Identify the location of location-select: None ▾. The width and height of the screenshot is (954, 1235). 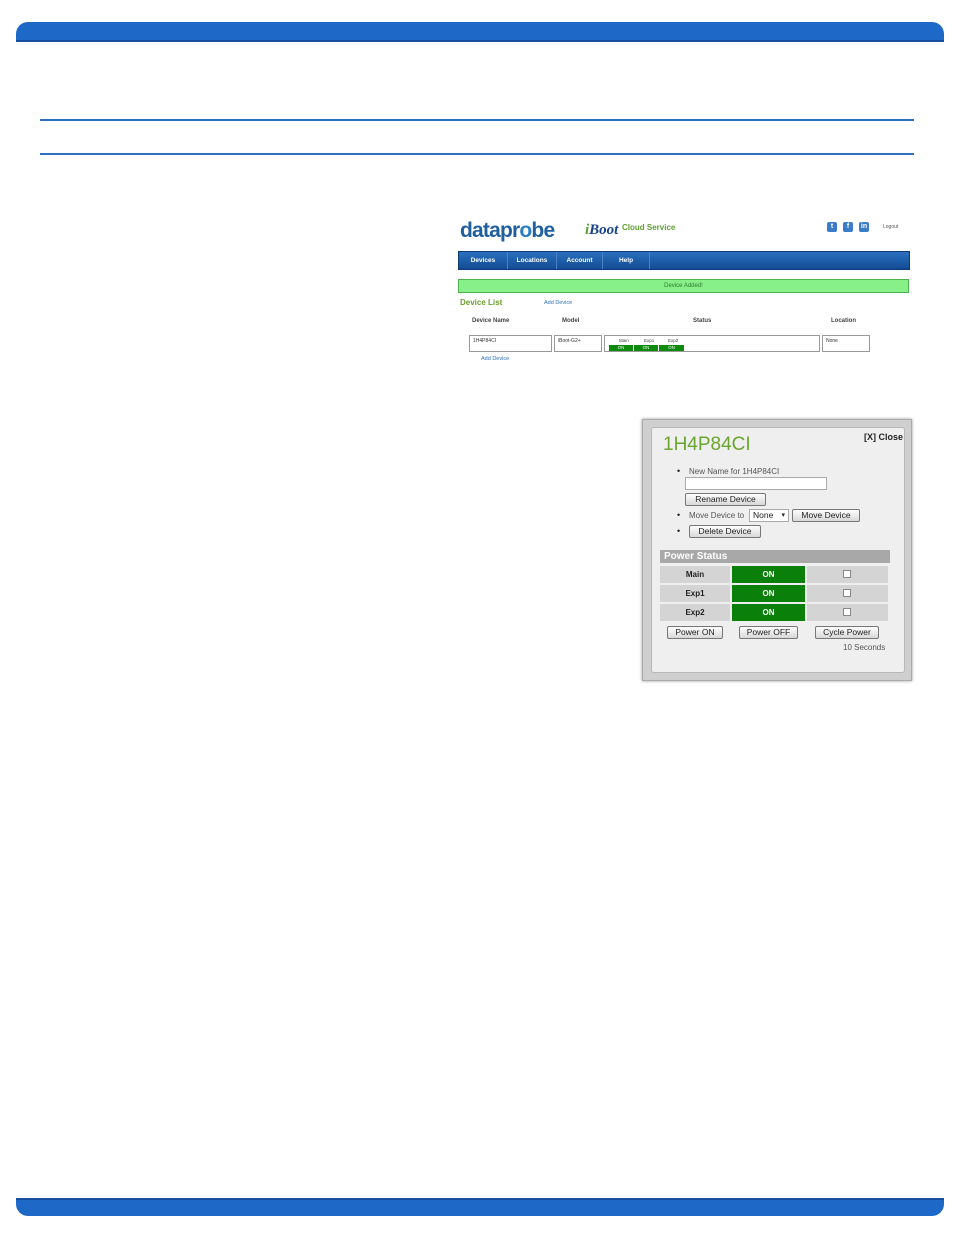
(769, 515).